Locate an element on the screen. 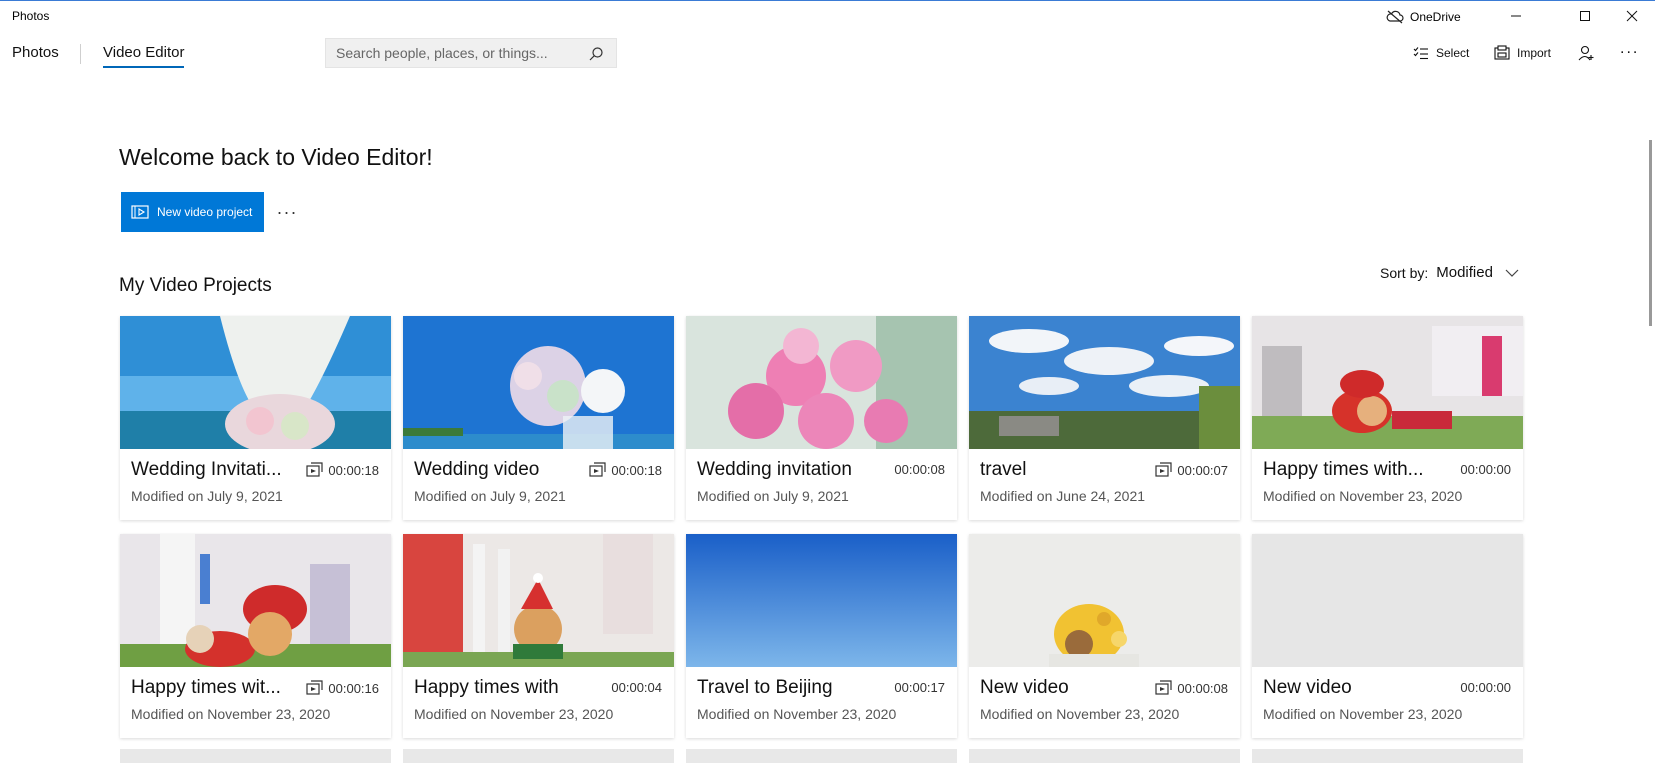  minimize-button is located at coordinates (1516, 16).